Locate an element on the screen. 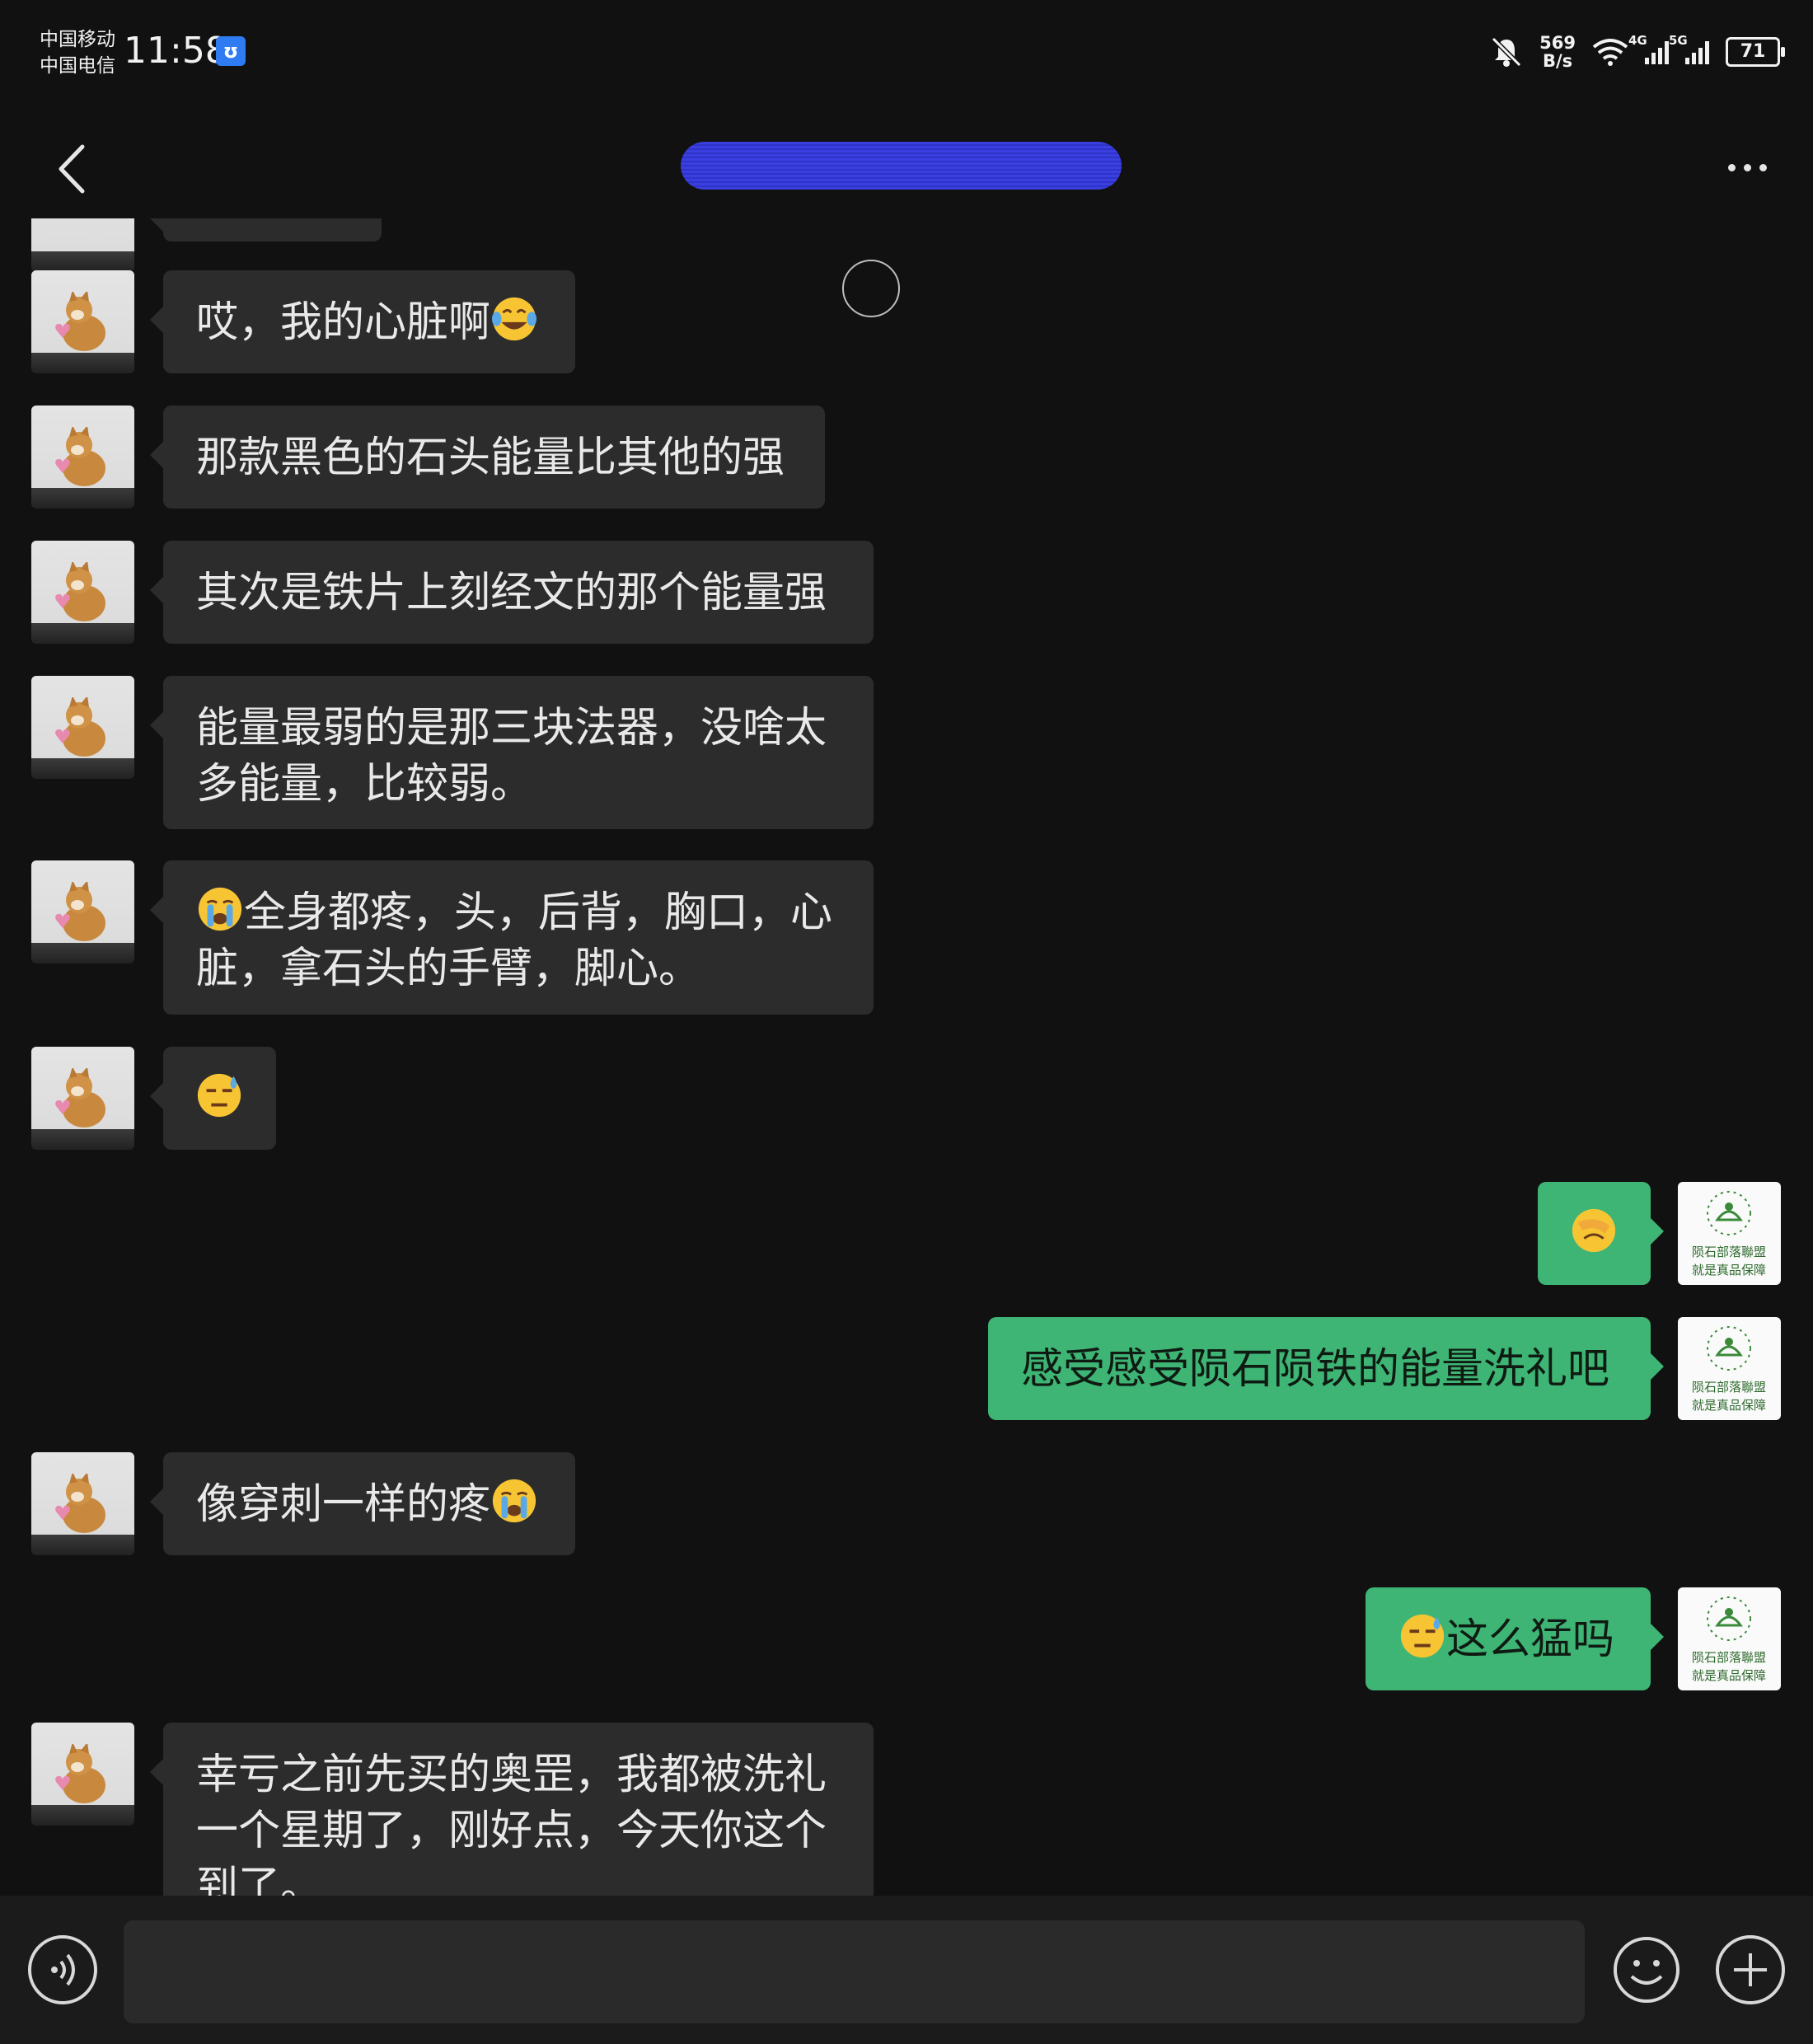 The width and height of the screenshot is (1813, 2044). voice-button is located at coordinates (63, 1969).